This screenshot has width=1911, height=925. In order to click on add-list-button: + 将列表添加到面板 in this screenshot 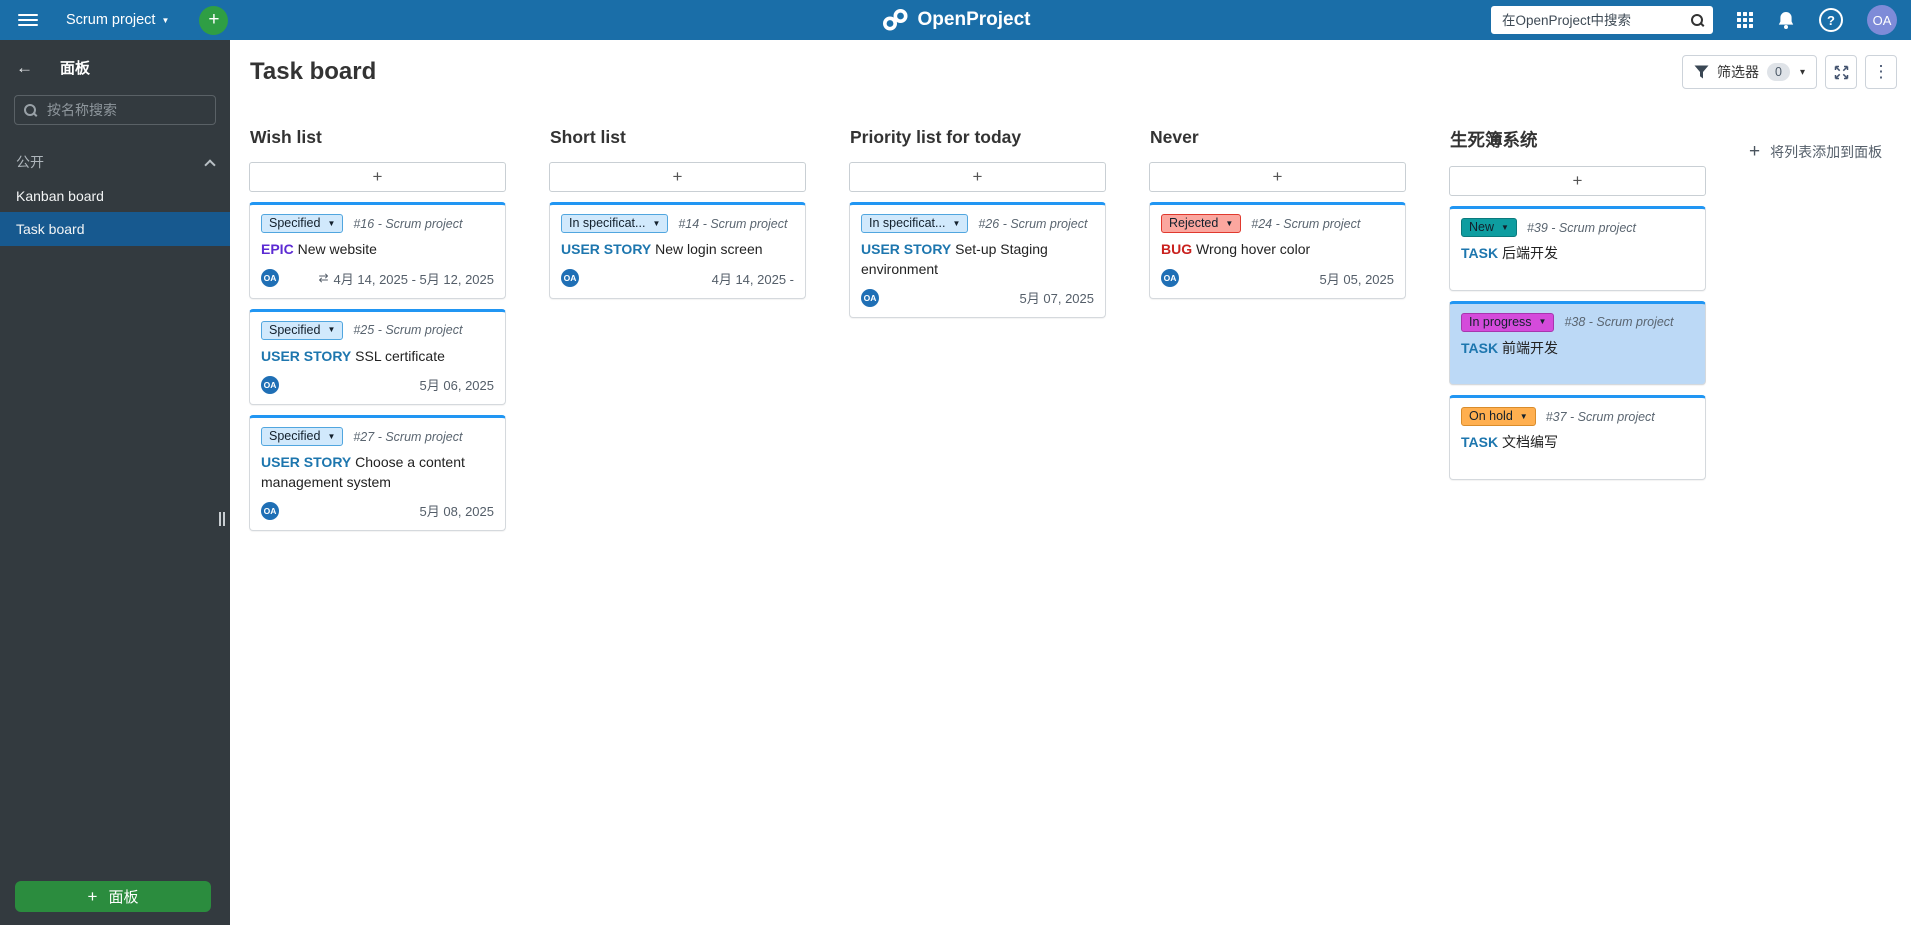, I will do `click(1815, 152)`.